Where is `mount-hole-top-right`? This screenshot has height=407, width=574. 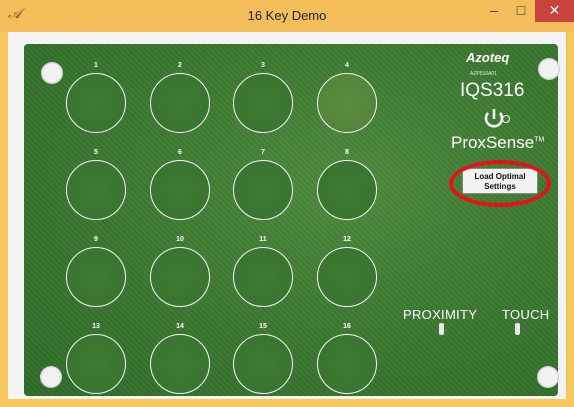
mount-hole-top-right is located at coordinates (549, 69).